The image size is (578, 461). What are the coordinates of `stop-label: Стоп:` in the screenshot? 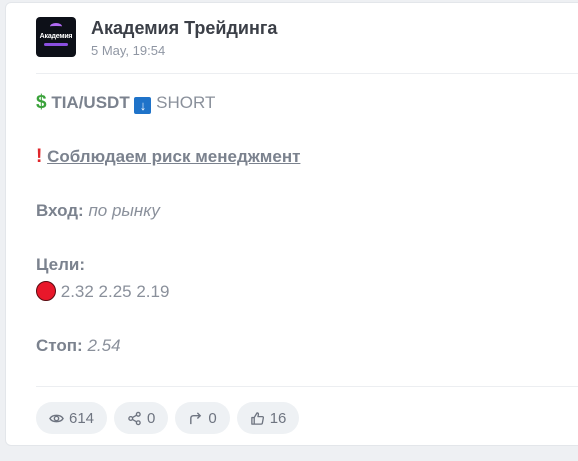 It's located at (59, 345).